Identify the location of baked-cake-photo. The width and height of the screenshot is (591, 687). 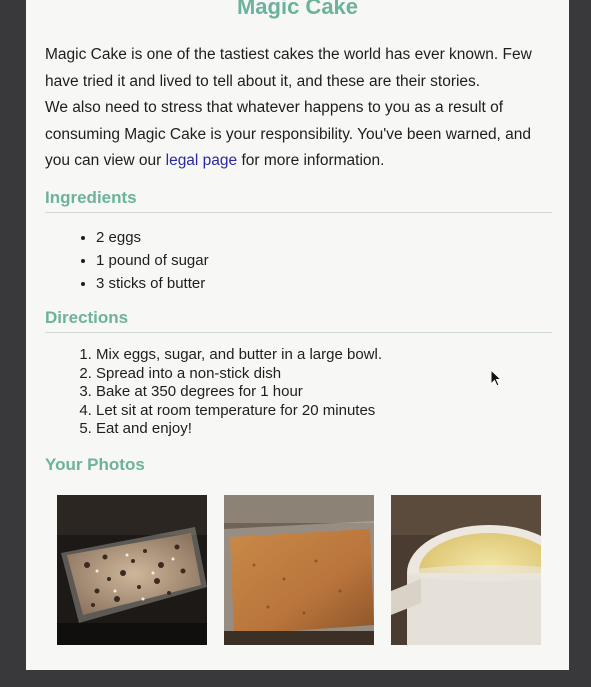
(299, 570).